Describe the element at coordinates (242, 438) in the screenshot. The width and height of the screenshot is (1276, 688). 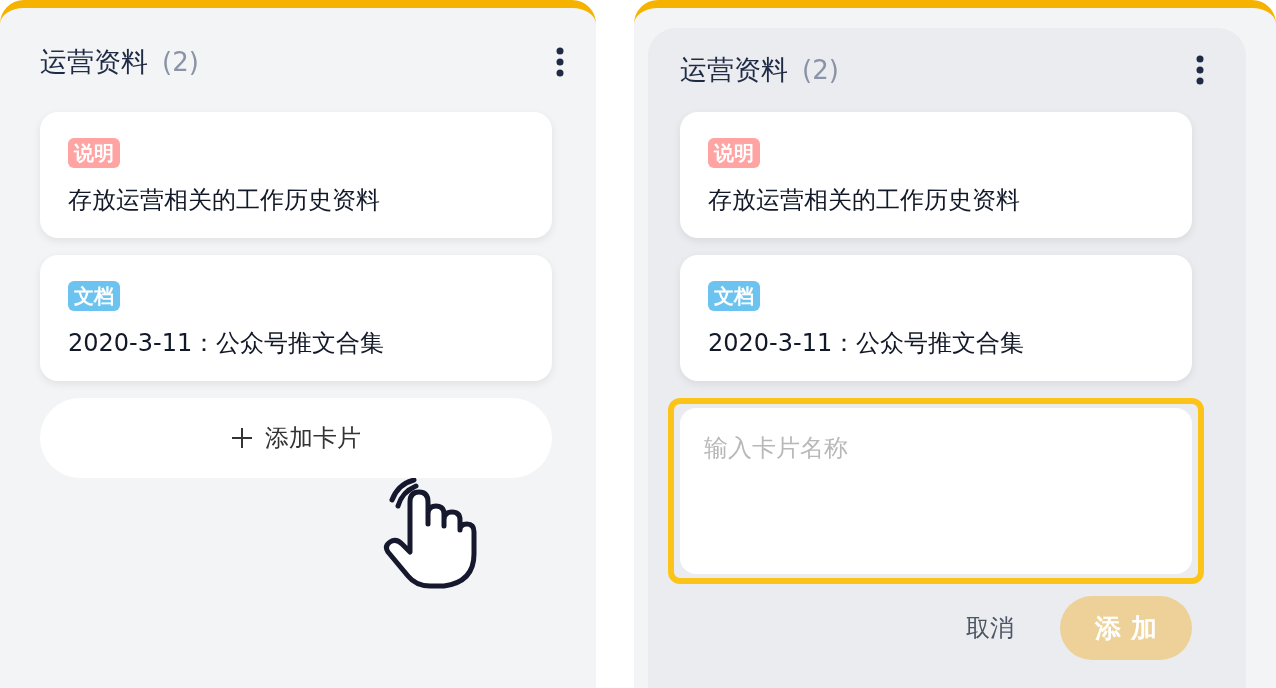
I see `plus-icon` at that location.